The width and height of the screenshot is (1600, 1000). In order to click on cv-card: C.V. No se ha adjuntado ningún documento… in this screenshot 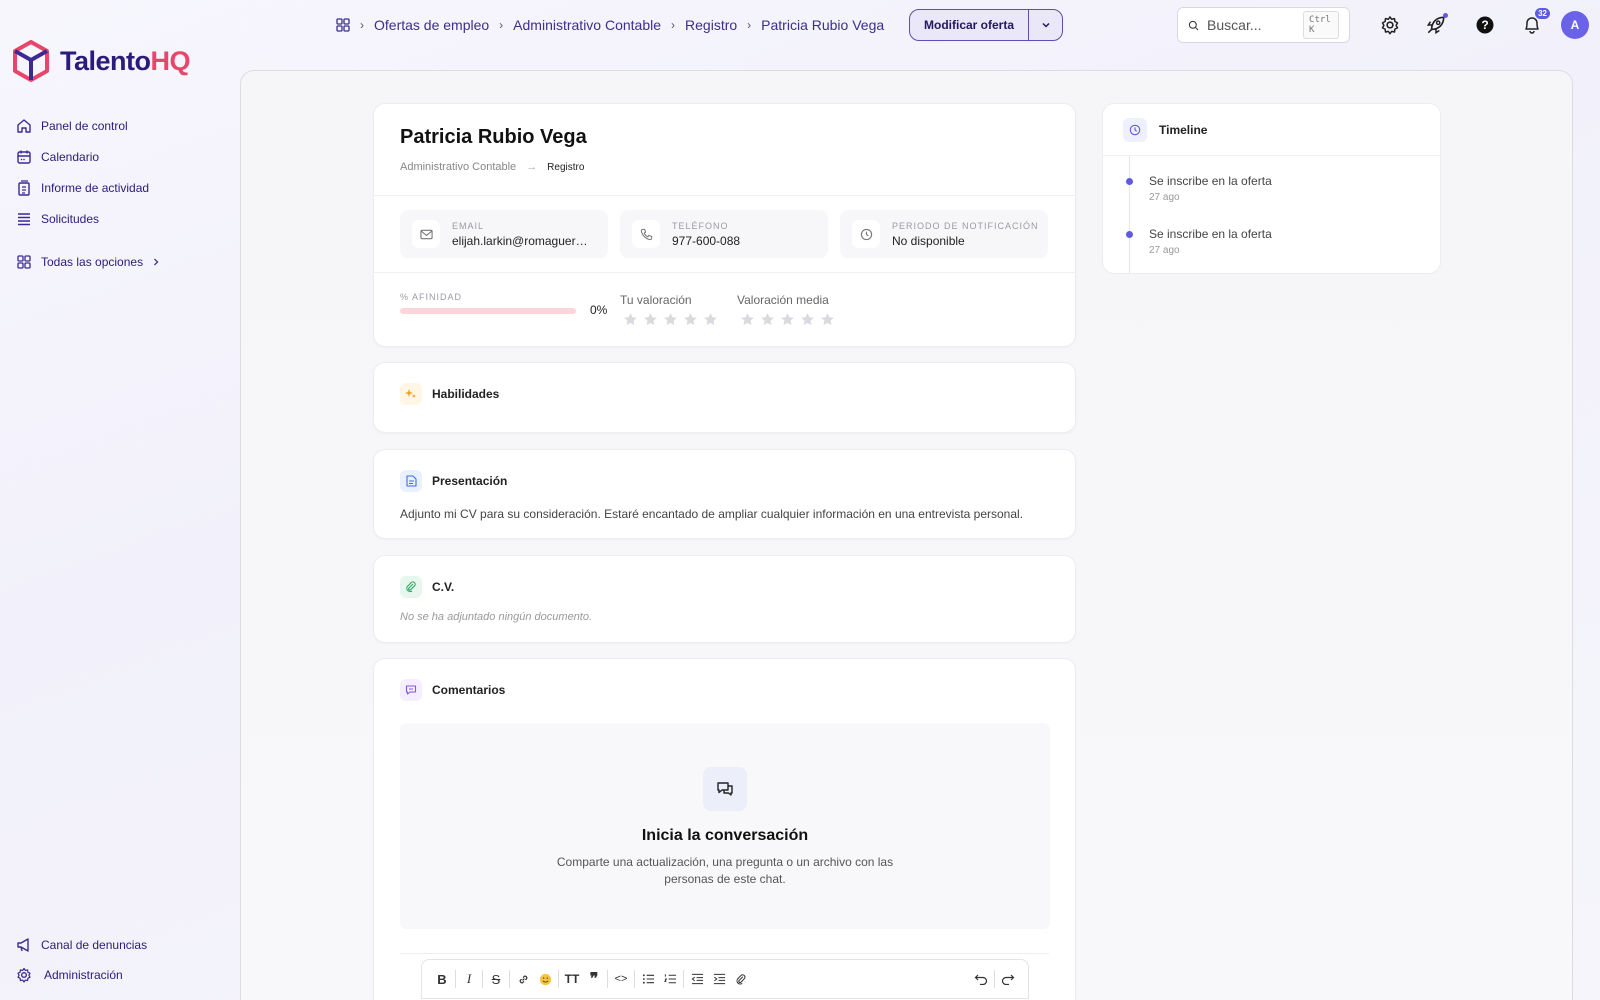, I will do `click(724, 599)`.